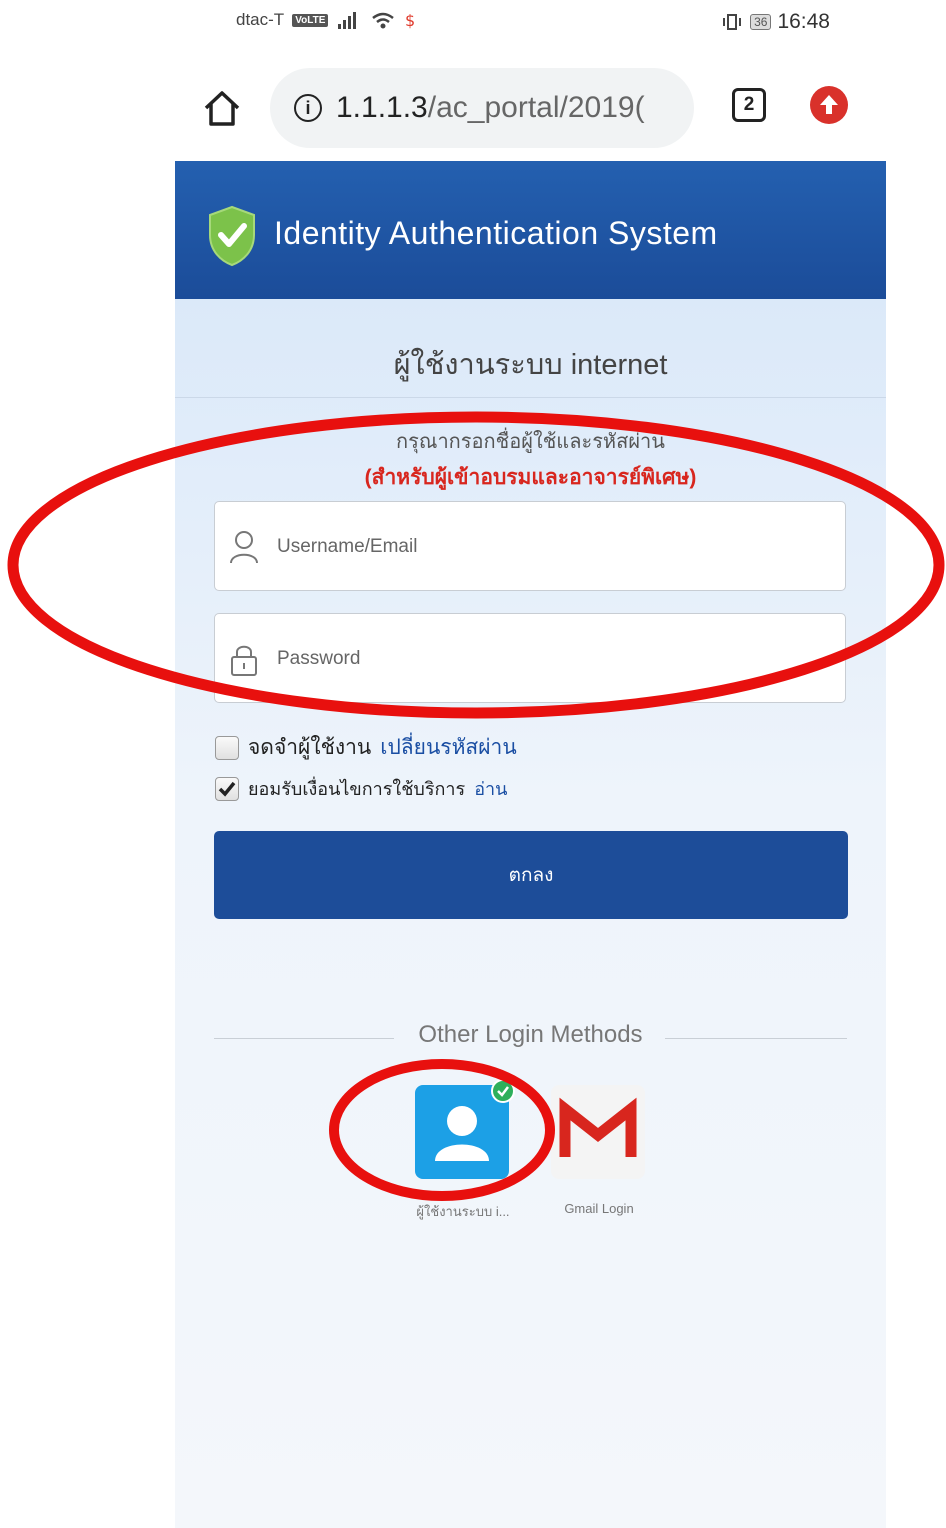  What do you see at coordinates (244, 660) in the screenshot?
I see `lock-icon` at bounding box center [244, 660].